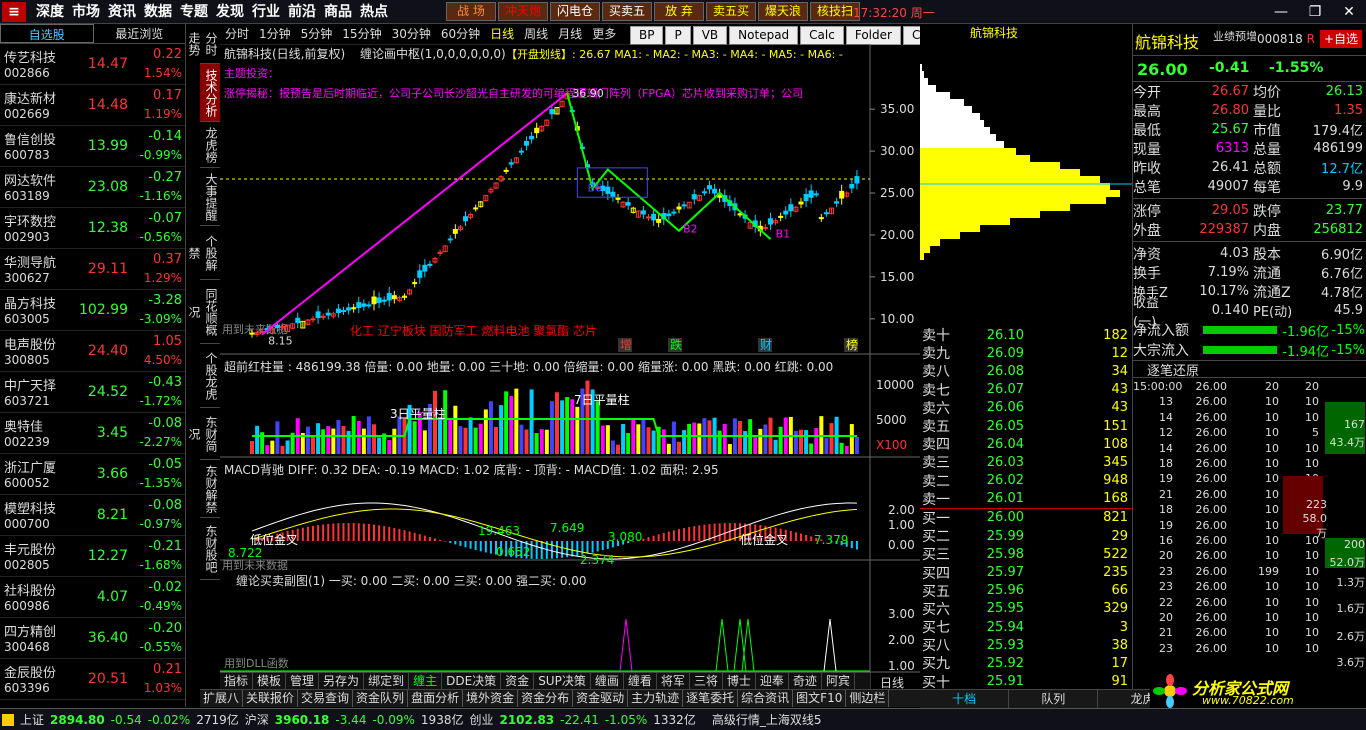 The image size is (1366, 730). Describe the element at coordinates (426, 681) in the screenshot. I see `indicator-tab-5: 缠主` at that location.